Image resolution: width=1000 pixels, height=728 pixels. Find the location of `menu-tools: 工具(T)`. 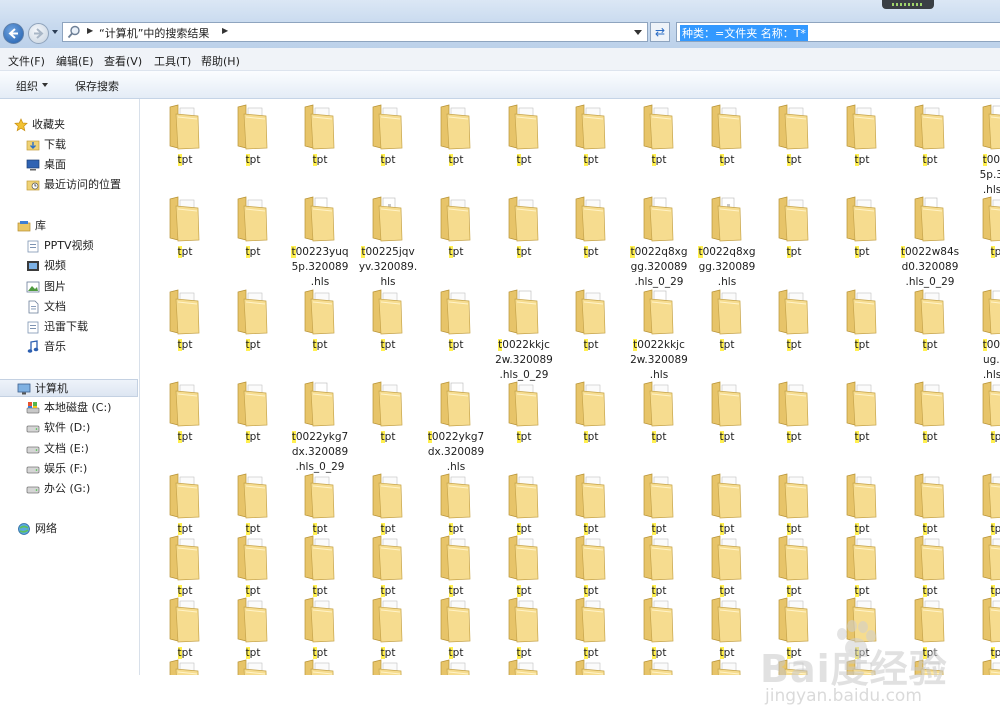

menu-tools: 工具(T) is located at coordinates (172, 61).